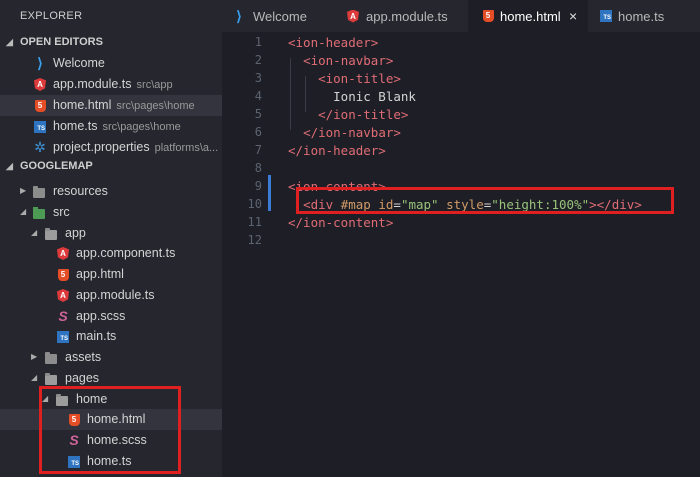 This screenshot has width=700, height=477. Describe the element at coordinates (111, 84) in the screenshot. I see `open-editor-app-module: A app.module.ts src\app` at that location.